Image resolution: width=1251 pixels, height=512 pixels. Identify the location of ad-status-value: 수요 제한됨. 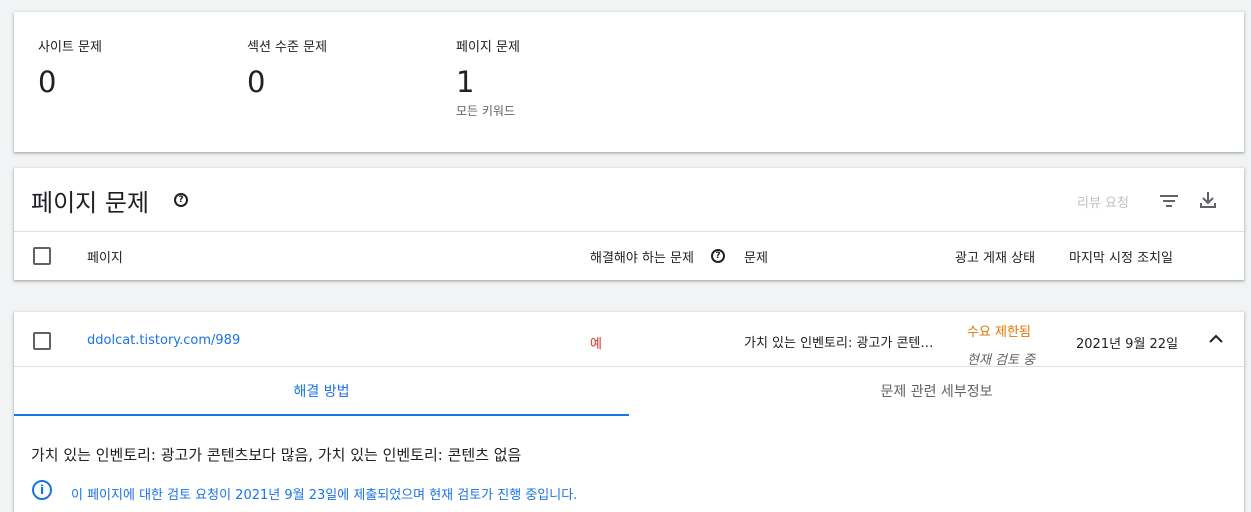
(999, 332).